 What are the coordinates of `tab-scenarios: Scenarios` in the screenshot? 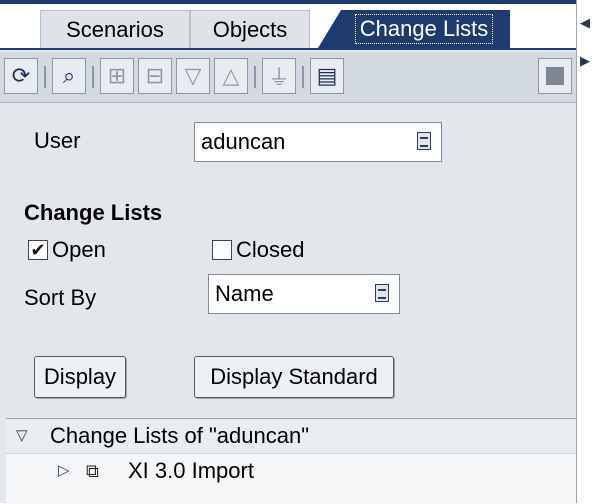 It's located at (115, 29).